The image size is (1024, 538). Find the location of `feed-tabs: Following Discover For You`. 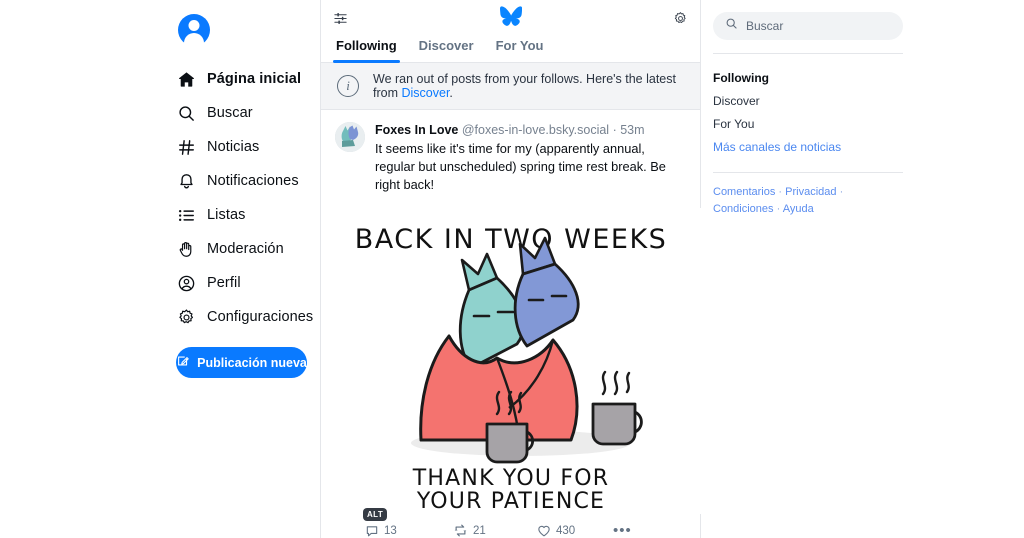

feed-tabs: Following Discover For You is located at coordinates (510, 49).